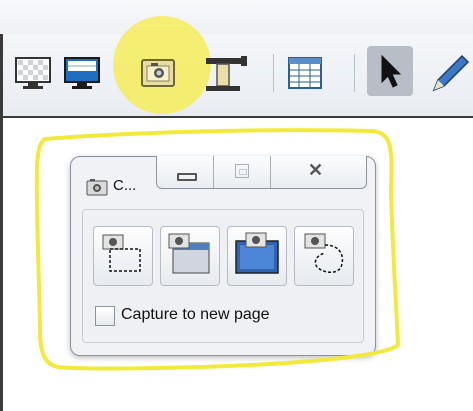 The width and height of the screenshot is (473, 411). I want to click on maximize-button, so click(242, 172).